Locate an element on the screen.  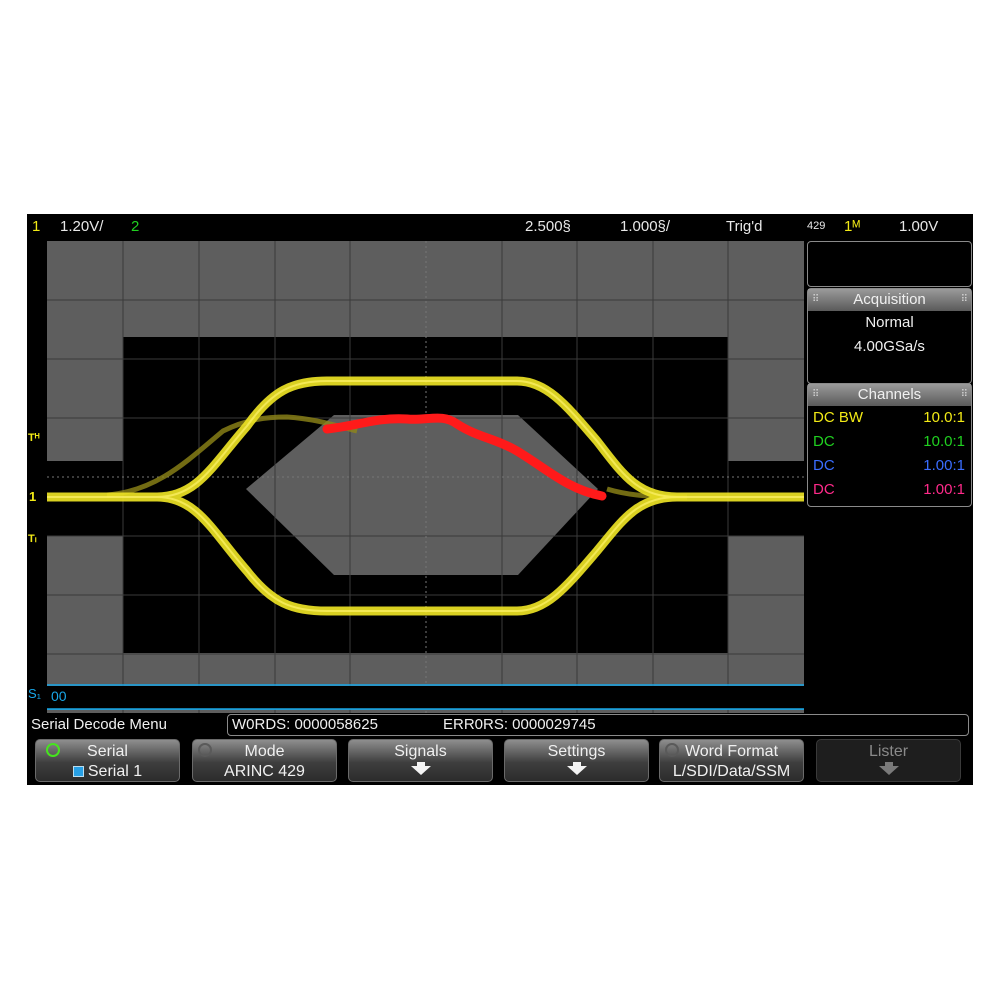
channel-row-2: DC 10.0:1 is located at coordinates (889, 442).